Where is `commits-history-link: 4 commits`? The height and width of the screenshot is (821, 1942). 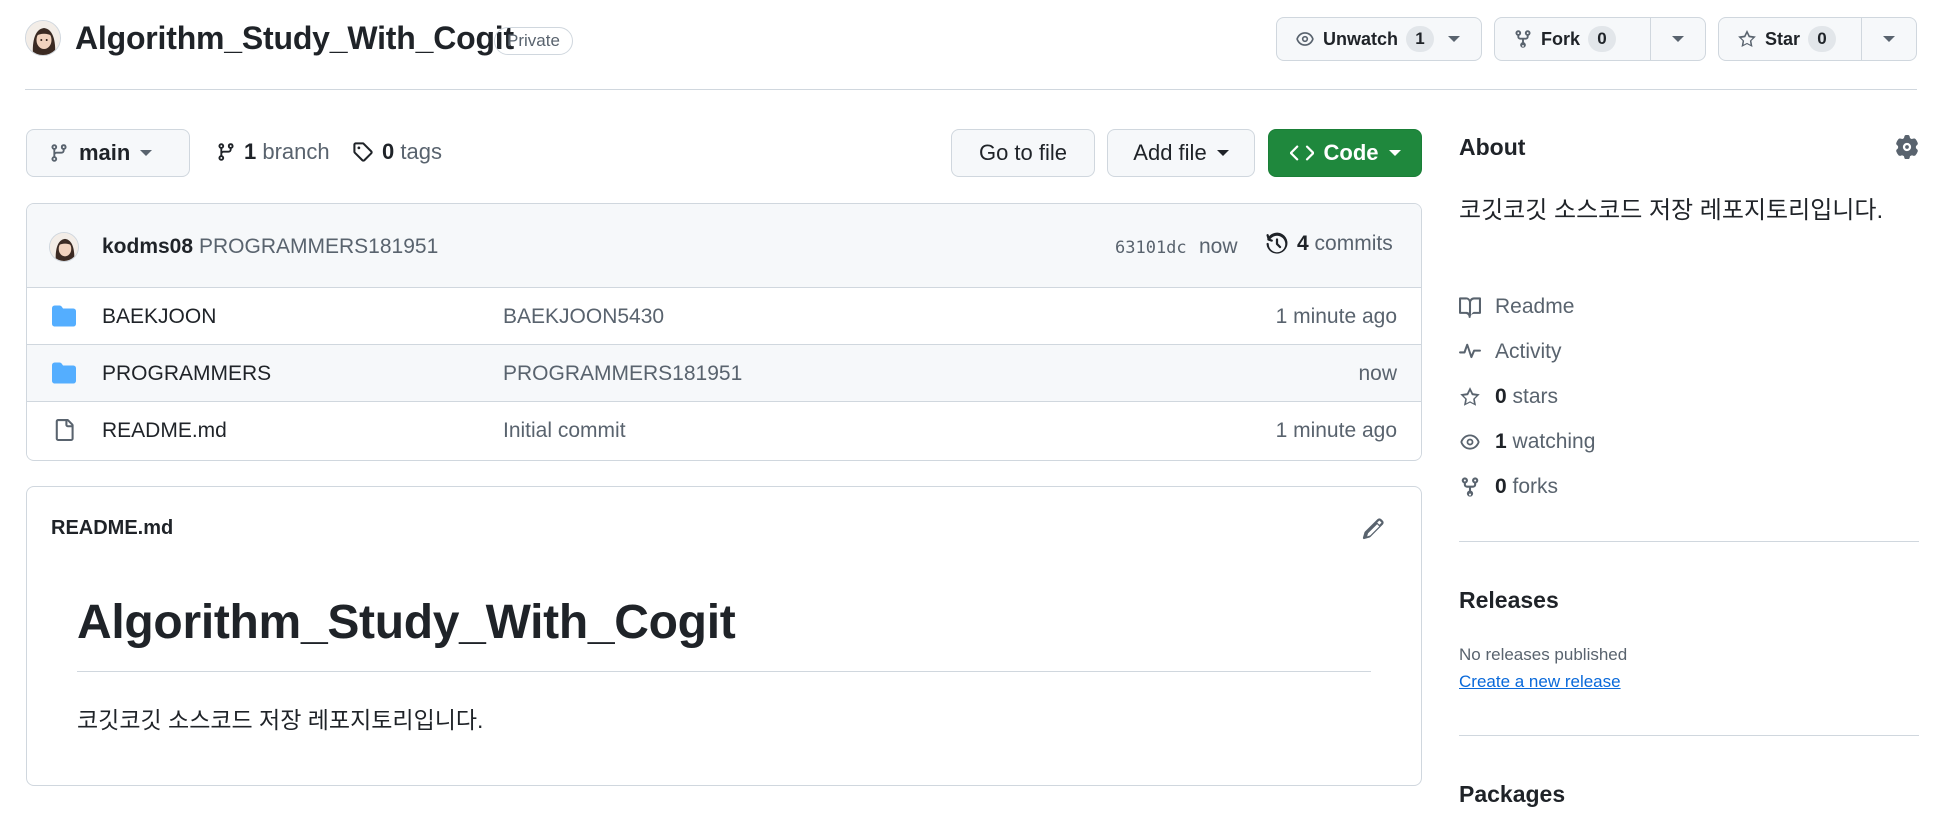
commits-history-link: 4 commits is located at coordinates (1329, 244).